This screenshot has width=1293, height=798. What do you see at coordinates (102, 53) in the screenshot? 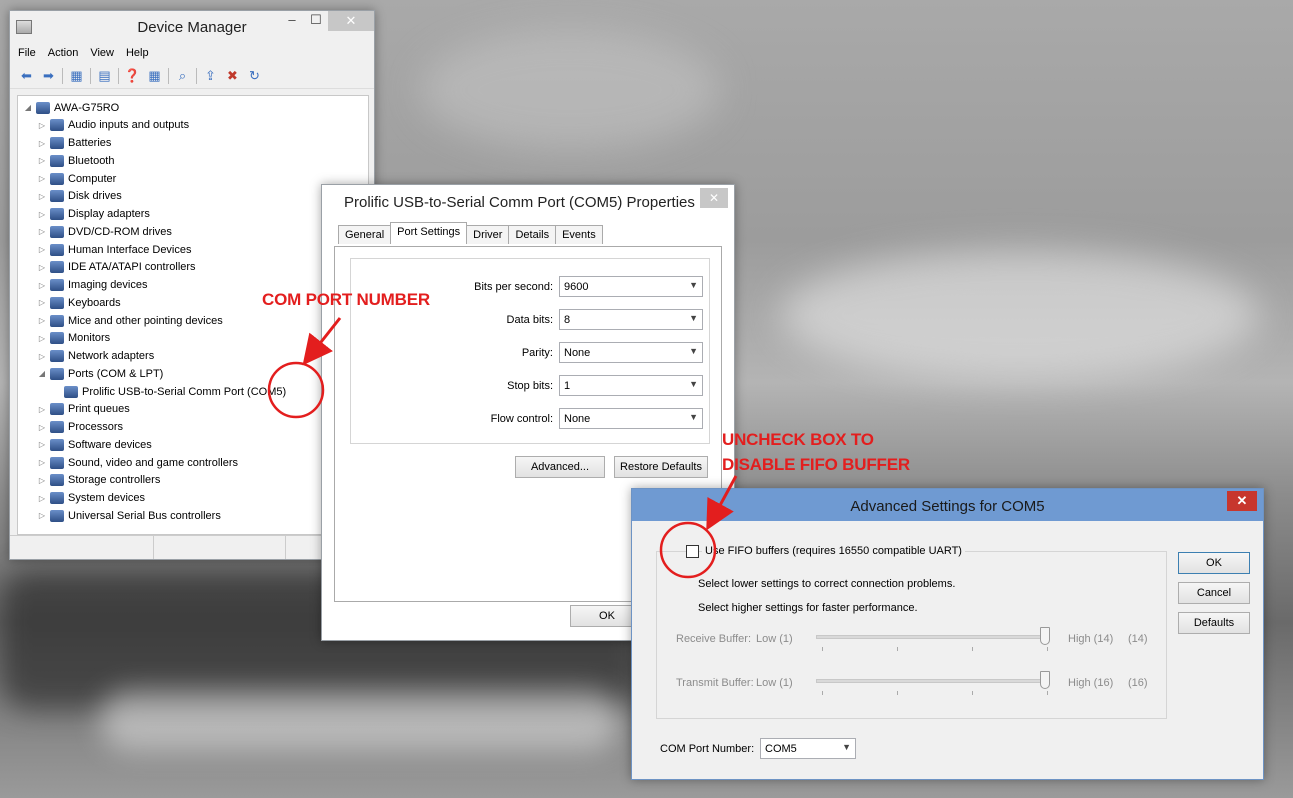
I see `menu-view: View` at bounding box center [102, 53].